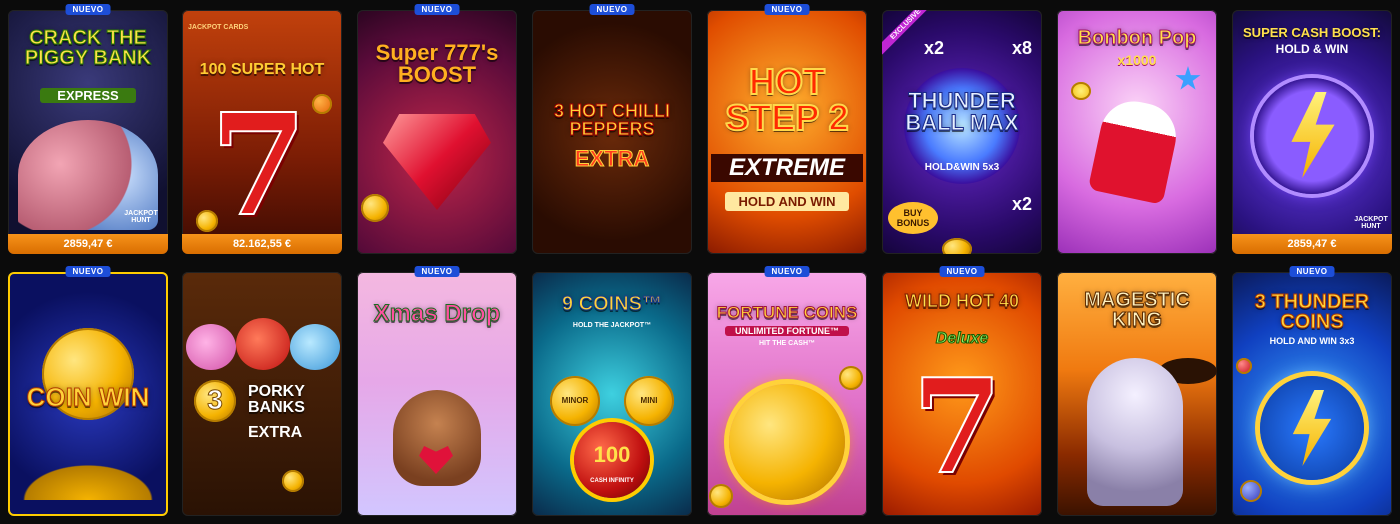 This screenshot has width=1400, height=524. Describe the element at coordinates (786, 99) in the screenshot. I see `game-title: HOT STEP 2` at that location.